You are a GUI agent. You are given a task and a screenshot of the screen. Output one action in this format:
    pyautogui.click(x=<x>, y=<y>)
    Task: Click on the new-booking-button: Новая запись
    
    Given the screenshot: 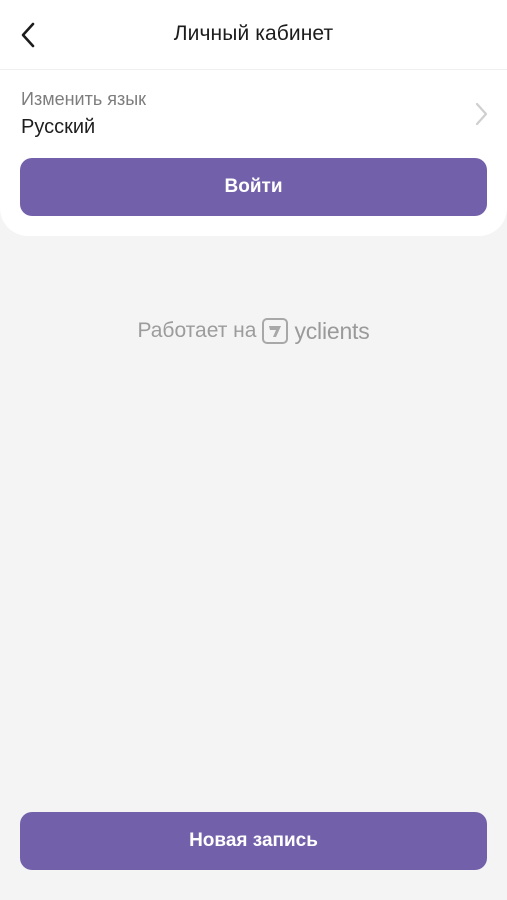 What is the action you would take?
    pyautogui.click(x=253, y=841)
    